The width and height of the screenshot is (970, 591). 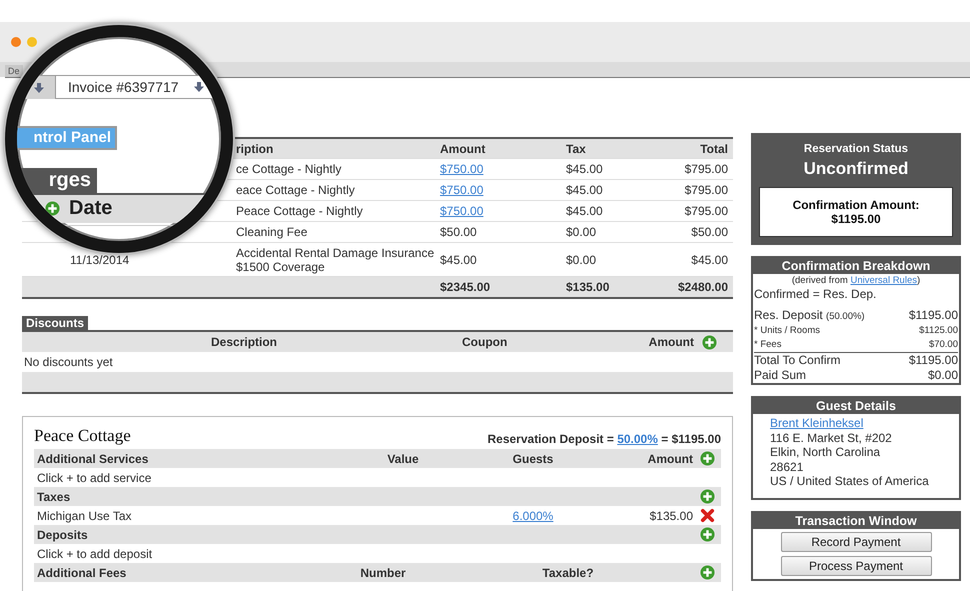 What do you see at coordinates (466, 287) in the screenshot?
I see `total-cell-text: $2345.00` at bounding box center [466, 287].